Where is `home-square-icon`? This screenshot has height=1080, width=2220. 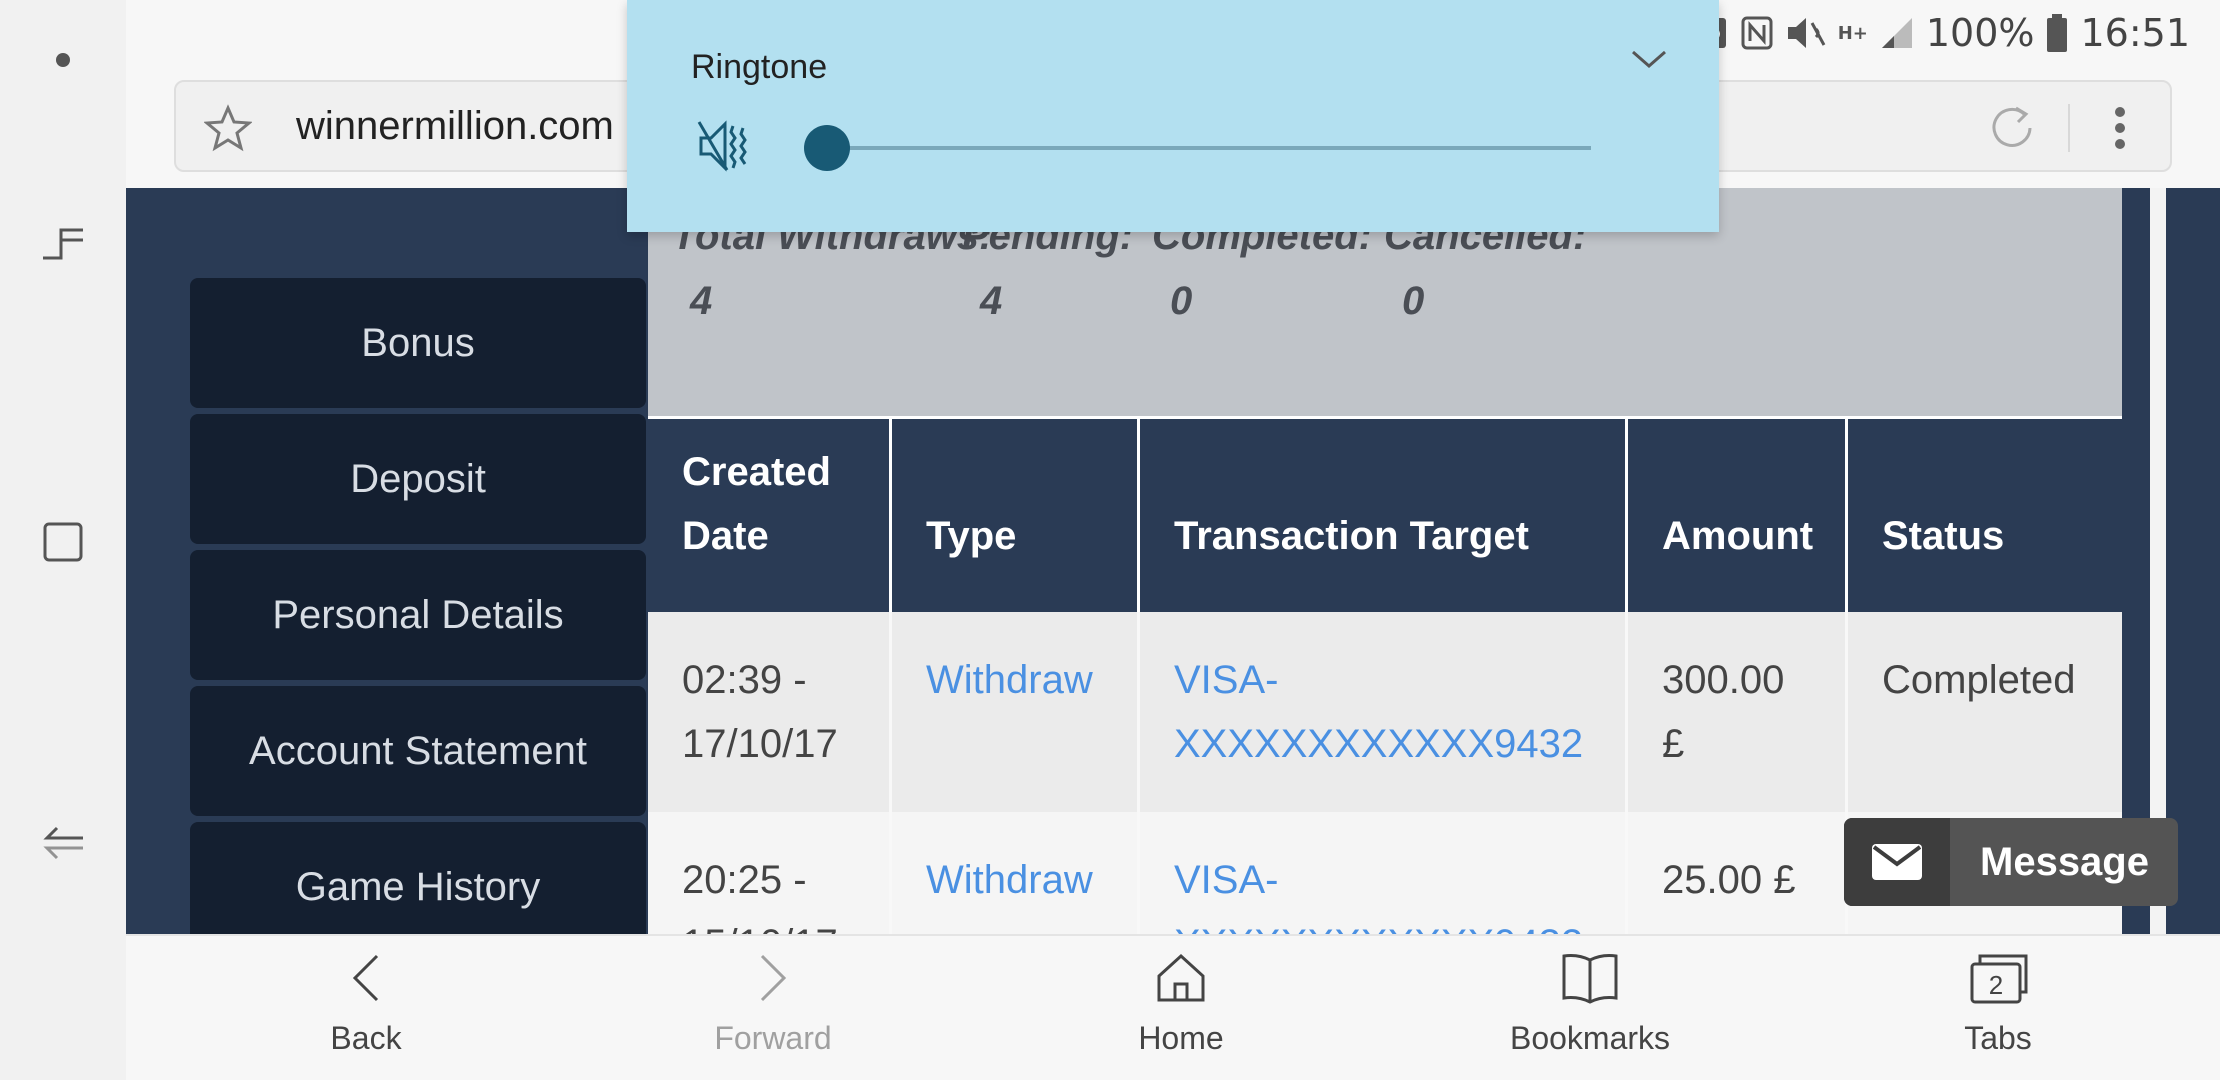
home-square-icon is located at coordinates (63, 542).